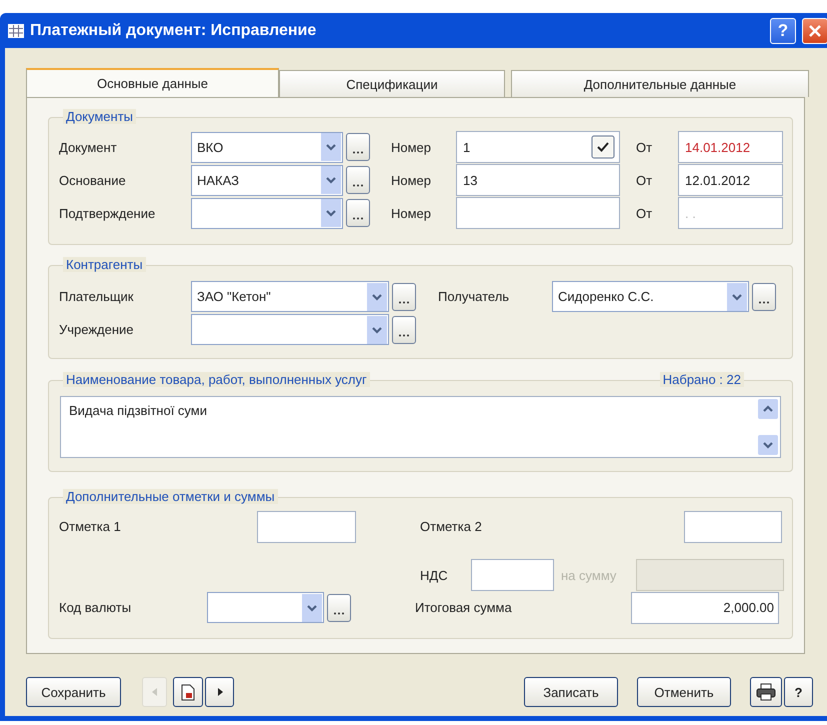 This screenshot has height=725, width=827. Describe the element at coordinates (730, 180) in the screenshot. I see `date-field: 12.01.2012` at that location.